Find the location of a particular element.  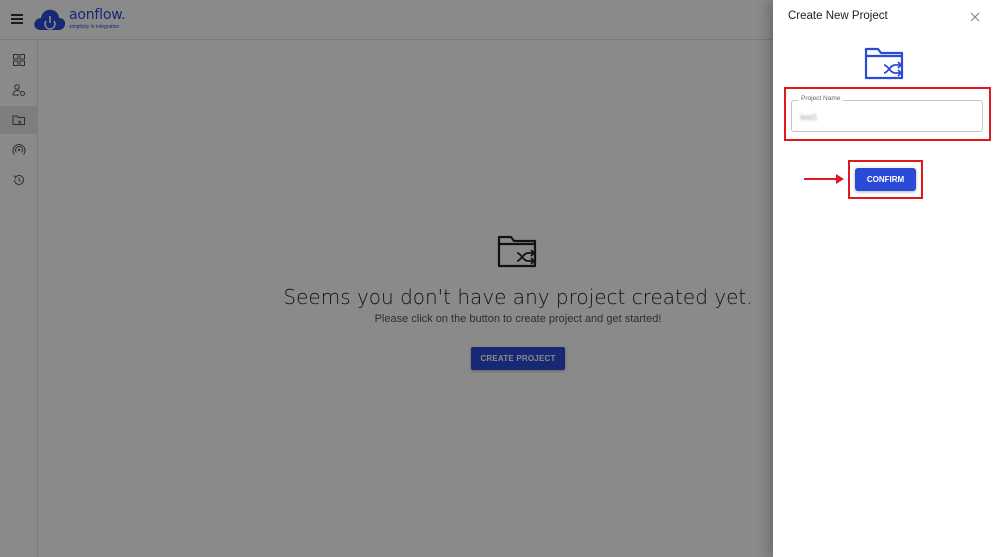

project-name-field: Project Name is located at coordinates (887, 113).